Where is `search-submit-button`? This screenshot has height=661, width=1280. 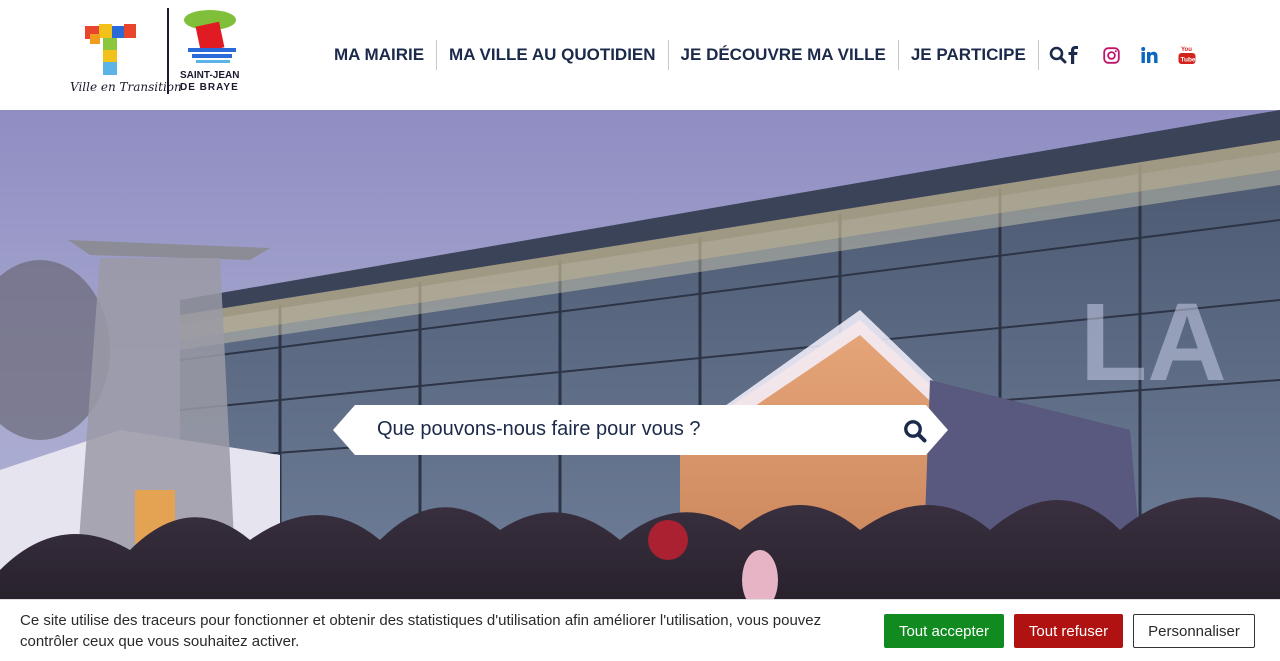 search-submit-button is located at coordinates (915, 431).